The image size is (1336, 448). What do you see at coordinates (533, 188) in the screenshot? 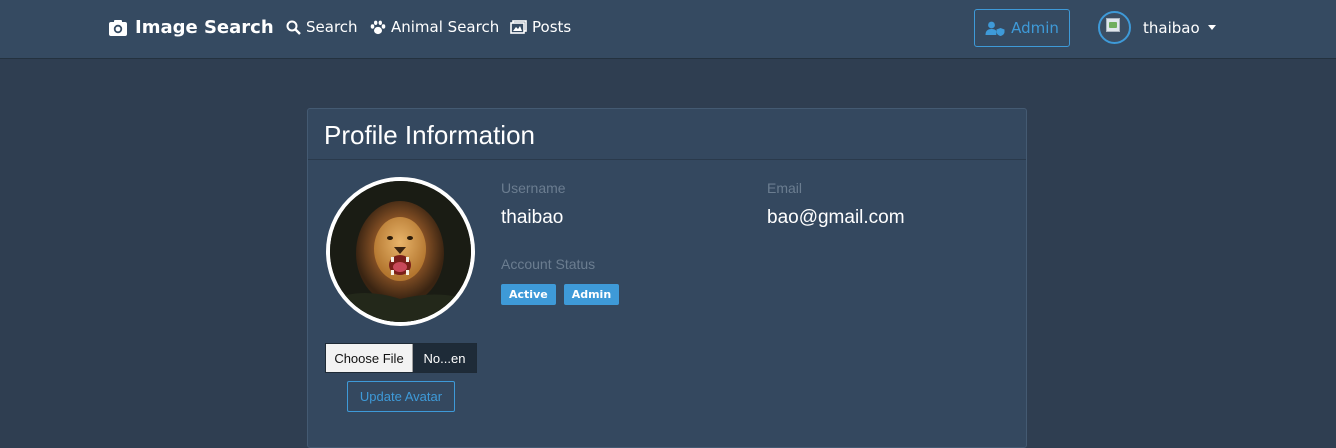
I see `username-label: Username` at bounding box center [533, 188].